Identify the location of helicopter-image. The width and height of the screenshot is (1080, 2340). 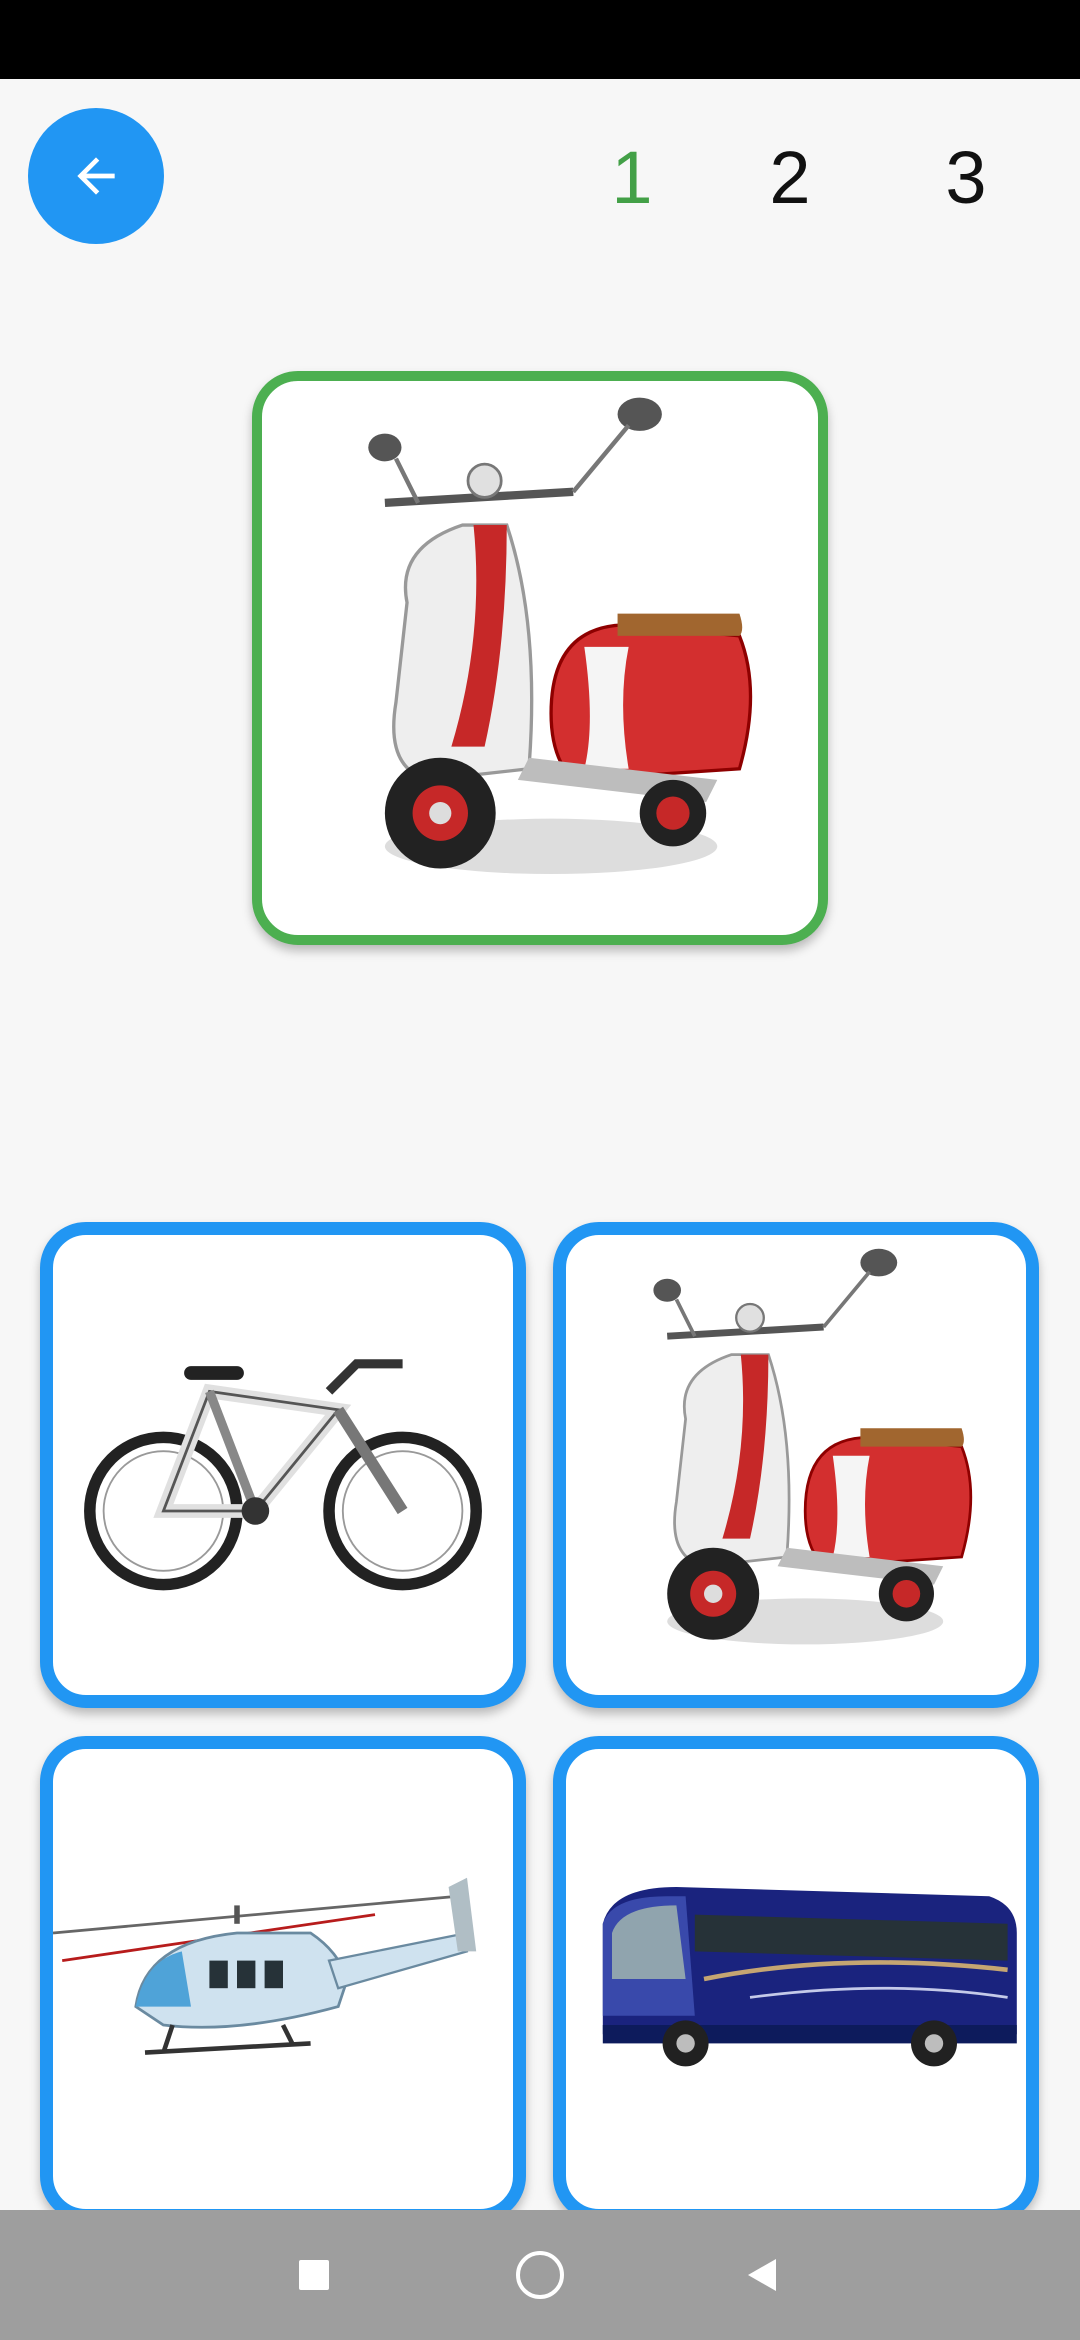
(265, 1966).